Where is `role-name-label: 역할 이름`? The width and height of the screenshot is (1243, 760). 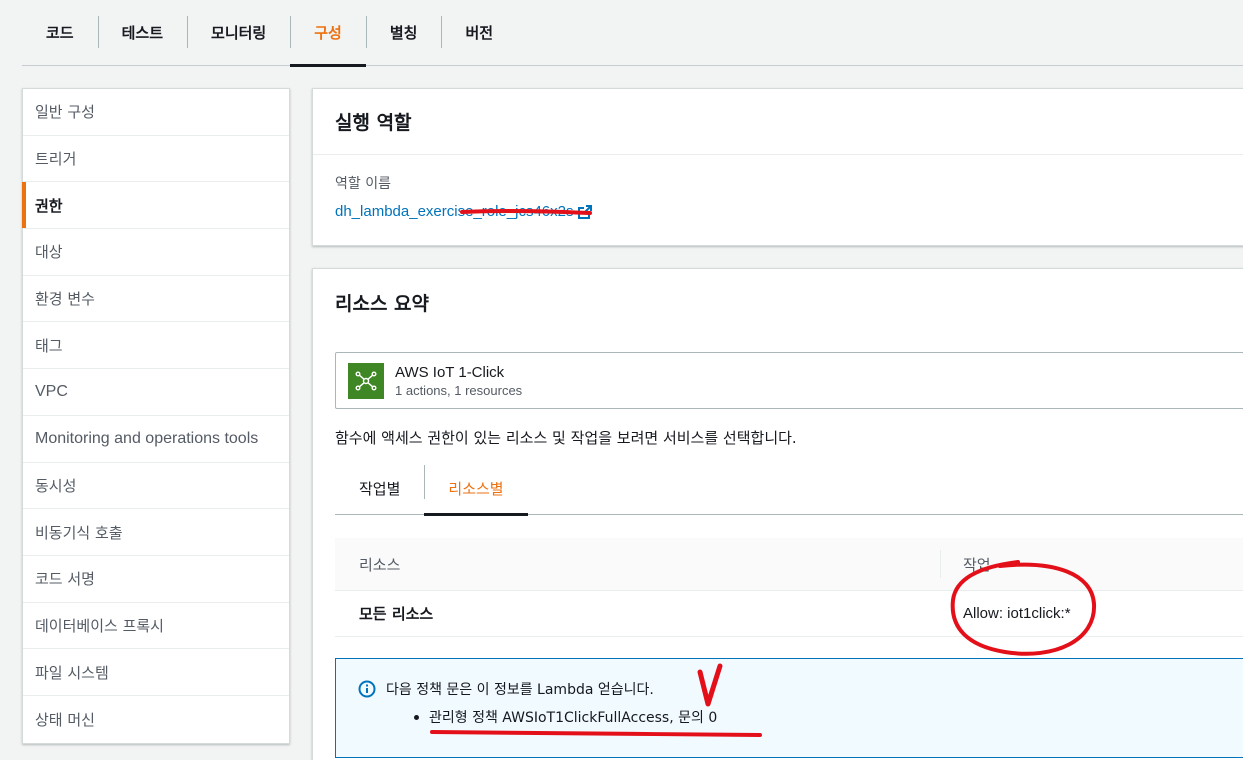
role-name-label: 역할 이름 is located at coordinates (363, 184).